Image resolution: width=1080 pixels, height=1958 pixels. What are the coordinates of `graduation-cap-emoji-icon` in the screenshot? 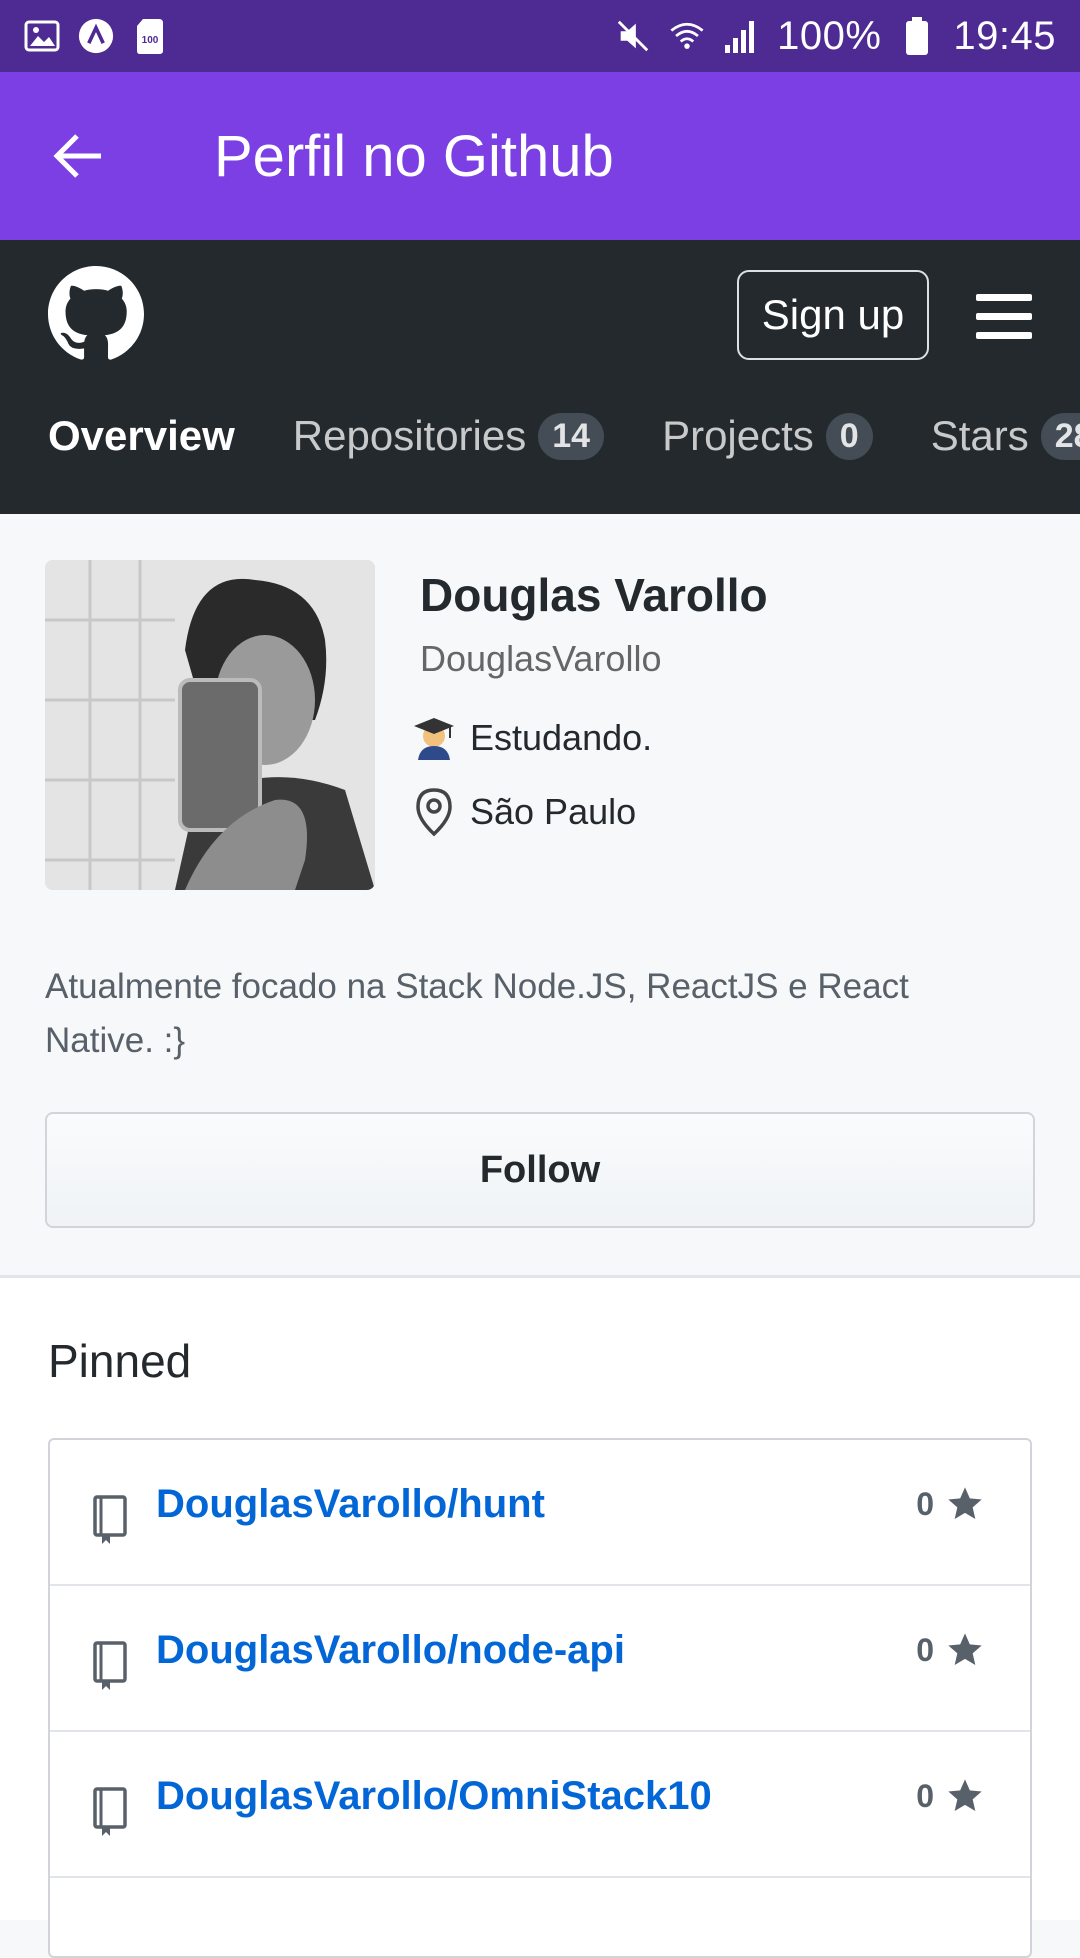 It's located at (434, 738).